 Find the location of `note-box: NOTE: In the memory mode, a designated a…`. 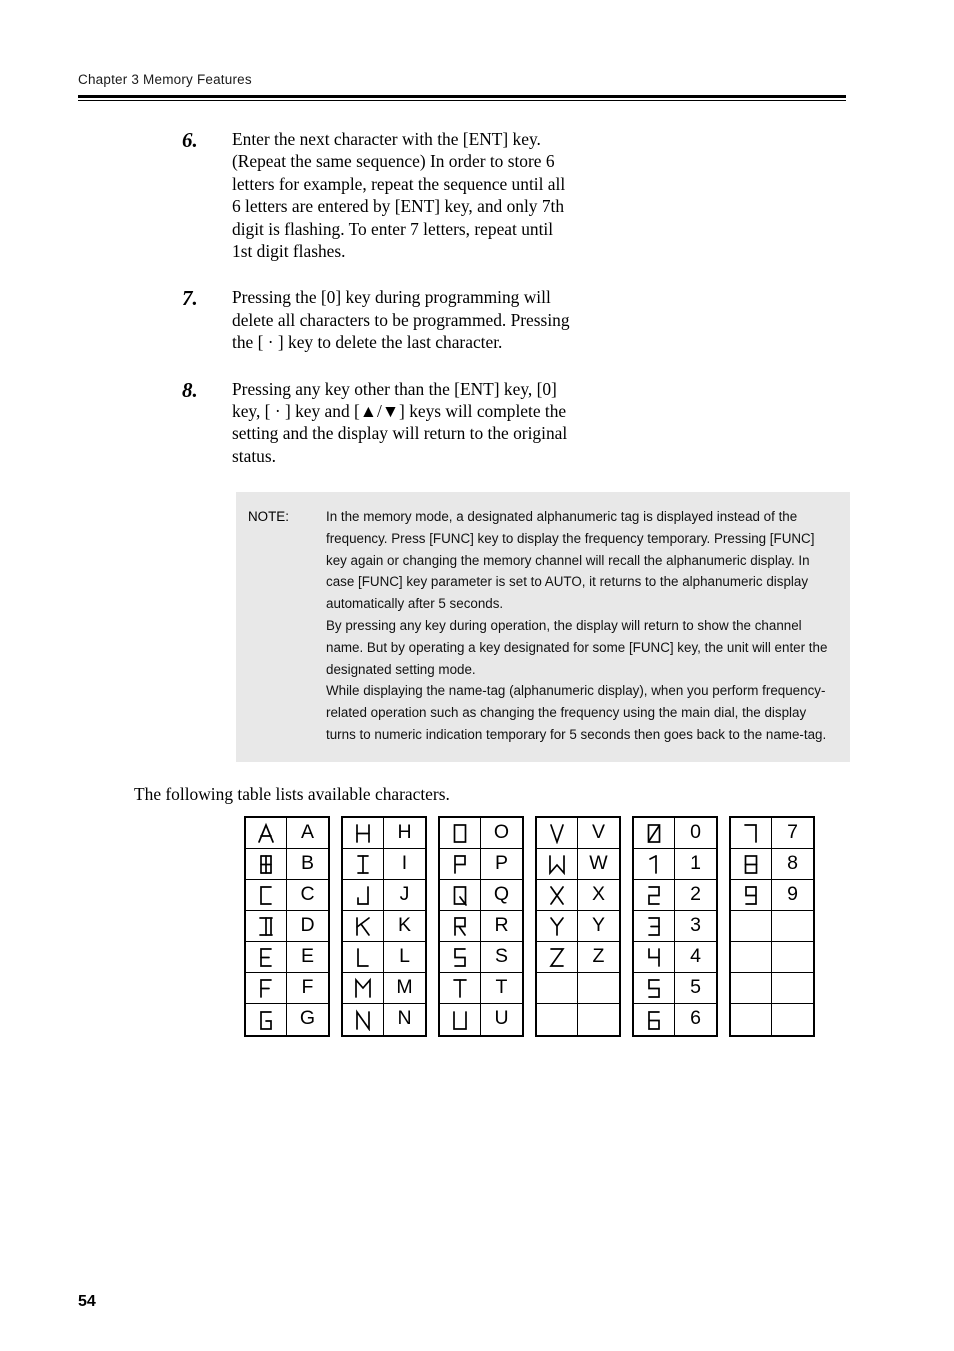

note-box: NOTE: In the memory mode, a designated a… is located at coordinates (543, 627).